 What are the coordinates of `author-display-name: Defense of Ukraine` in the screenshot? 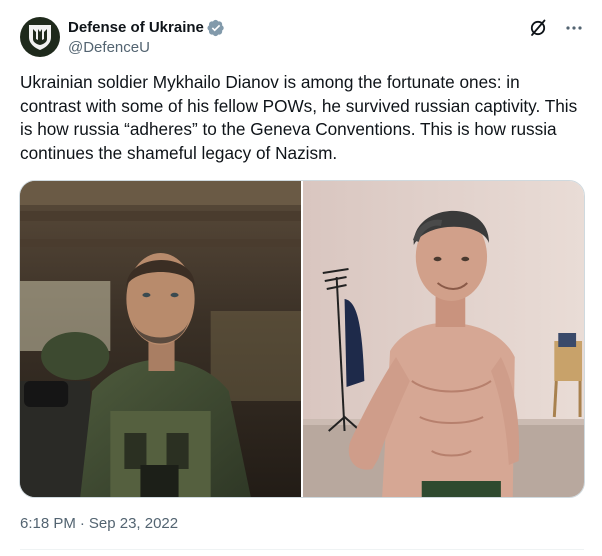 It's located at (136, 28).